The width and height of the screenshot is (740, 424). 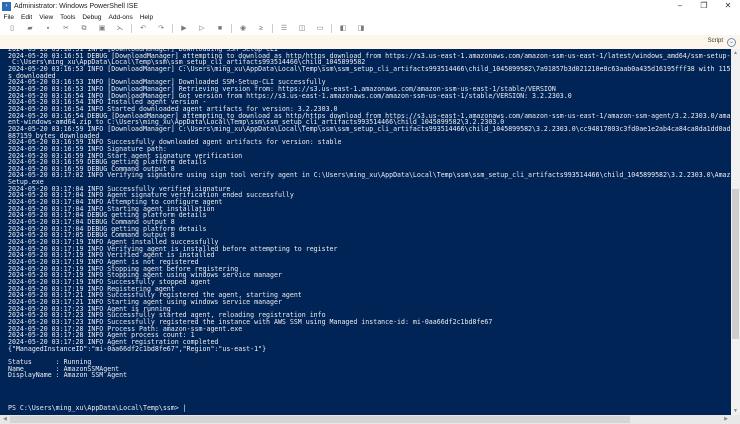 What do you see at coordinates (735, 411) in the screenshot?
I see `scroll-down-icon: ▼` at bounding box center [735, 411].